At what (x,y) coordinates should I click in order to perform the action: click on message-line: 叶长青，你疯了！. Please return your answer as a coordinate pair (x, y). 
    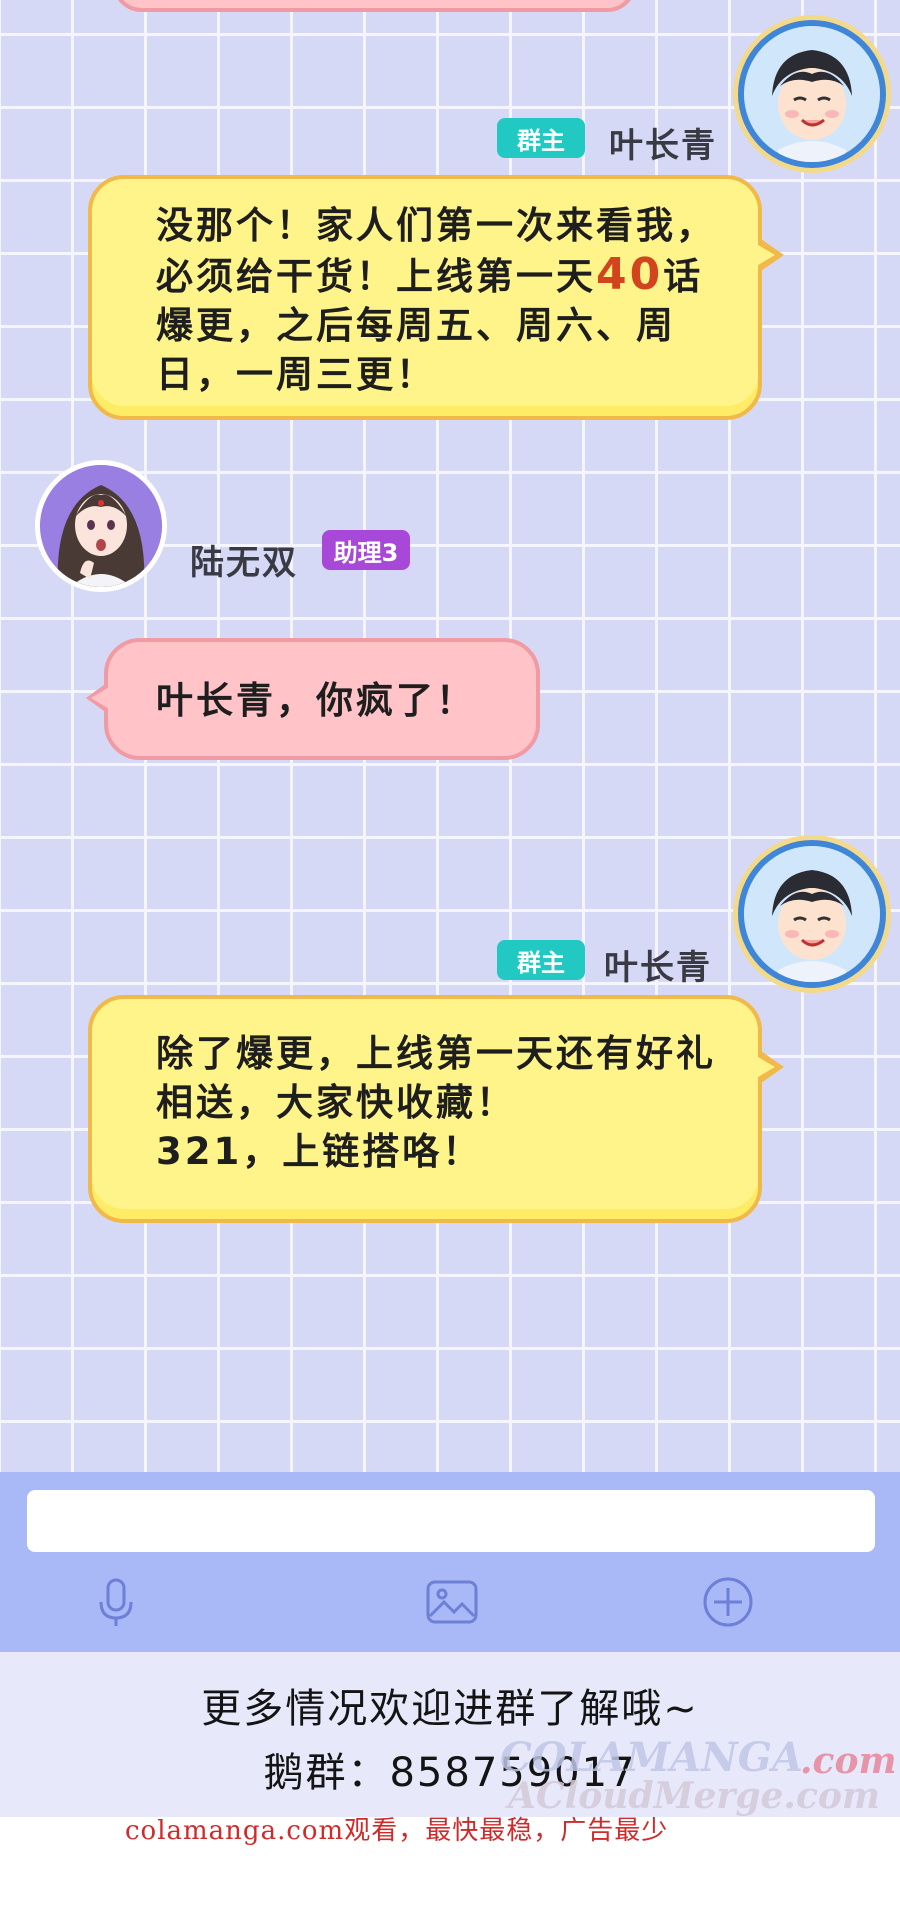
    Looking at the image, I should click on (316, 700).